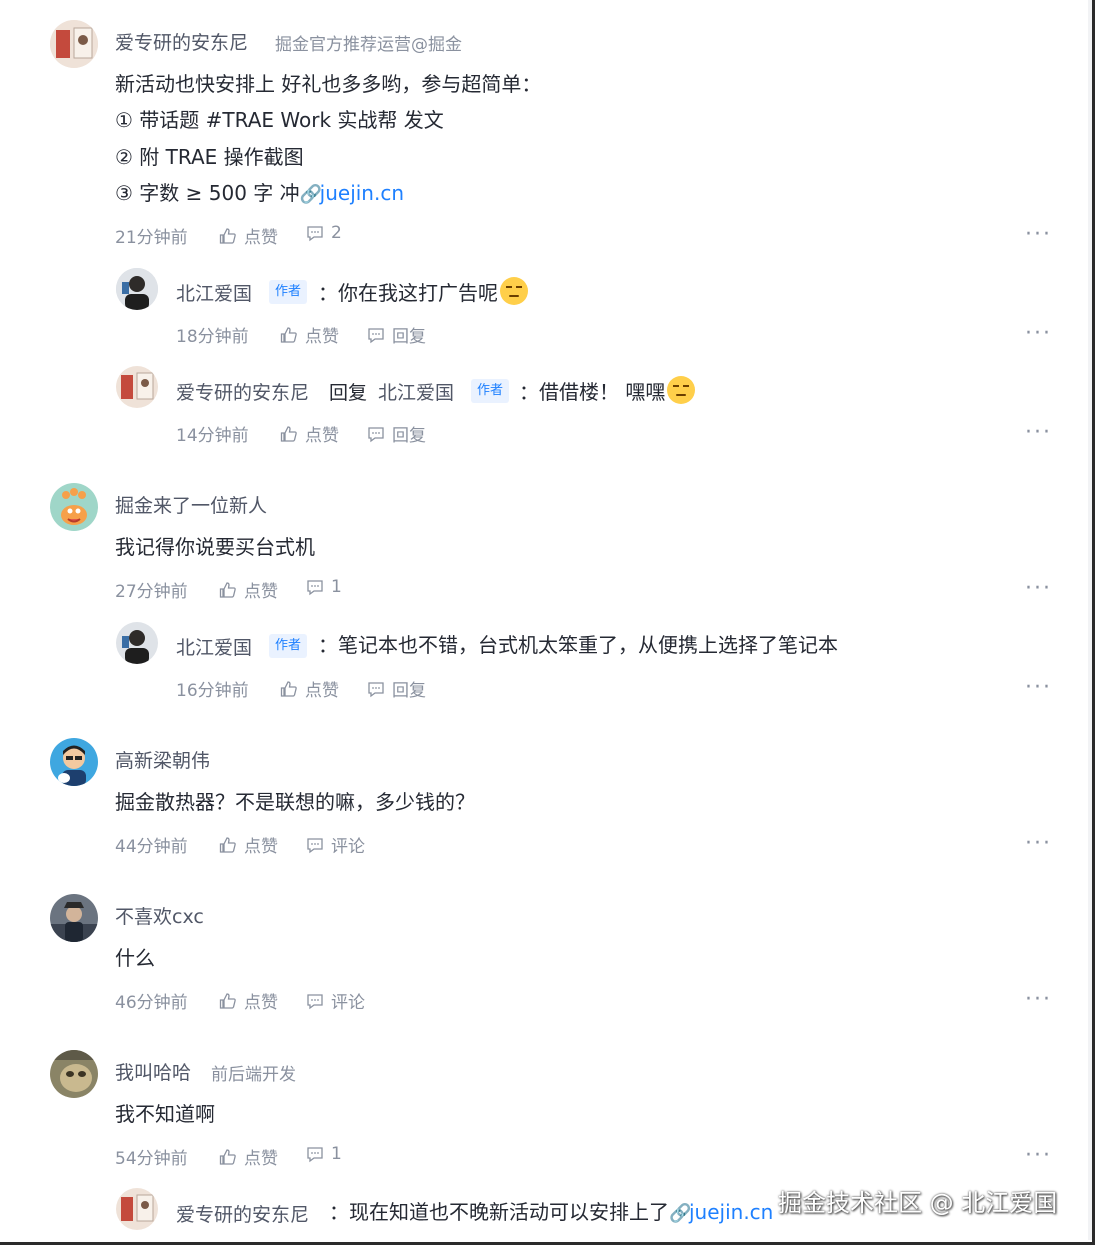 The image size is (1095, 1245). Describe the element at coordinates (279, 120) in the screenshot. I see `comment-text-line: ① 带话题 #TRAE Work 实战帮 发文` at that location.